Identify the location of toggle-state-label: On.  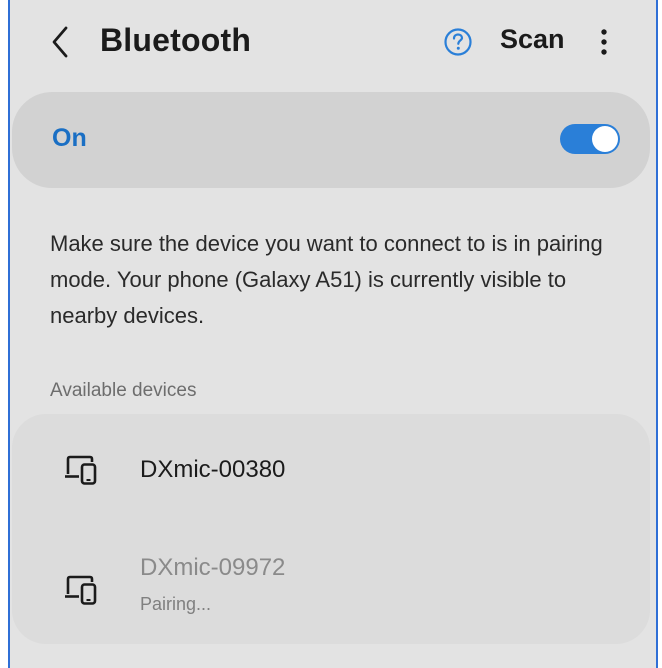
(69, 138).